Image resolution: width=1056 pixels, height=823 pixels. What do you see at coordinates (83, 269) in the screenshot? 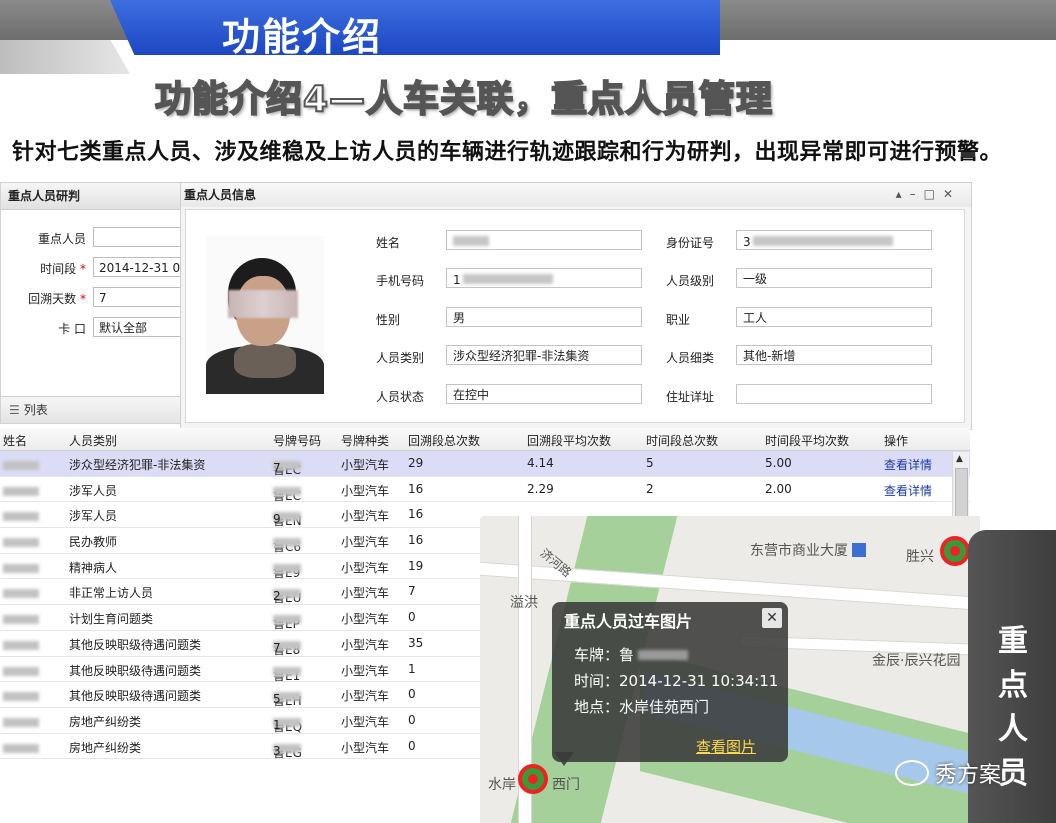
I see `required-star: *` at bounding box center [83, 269].